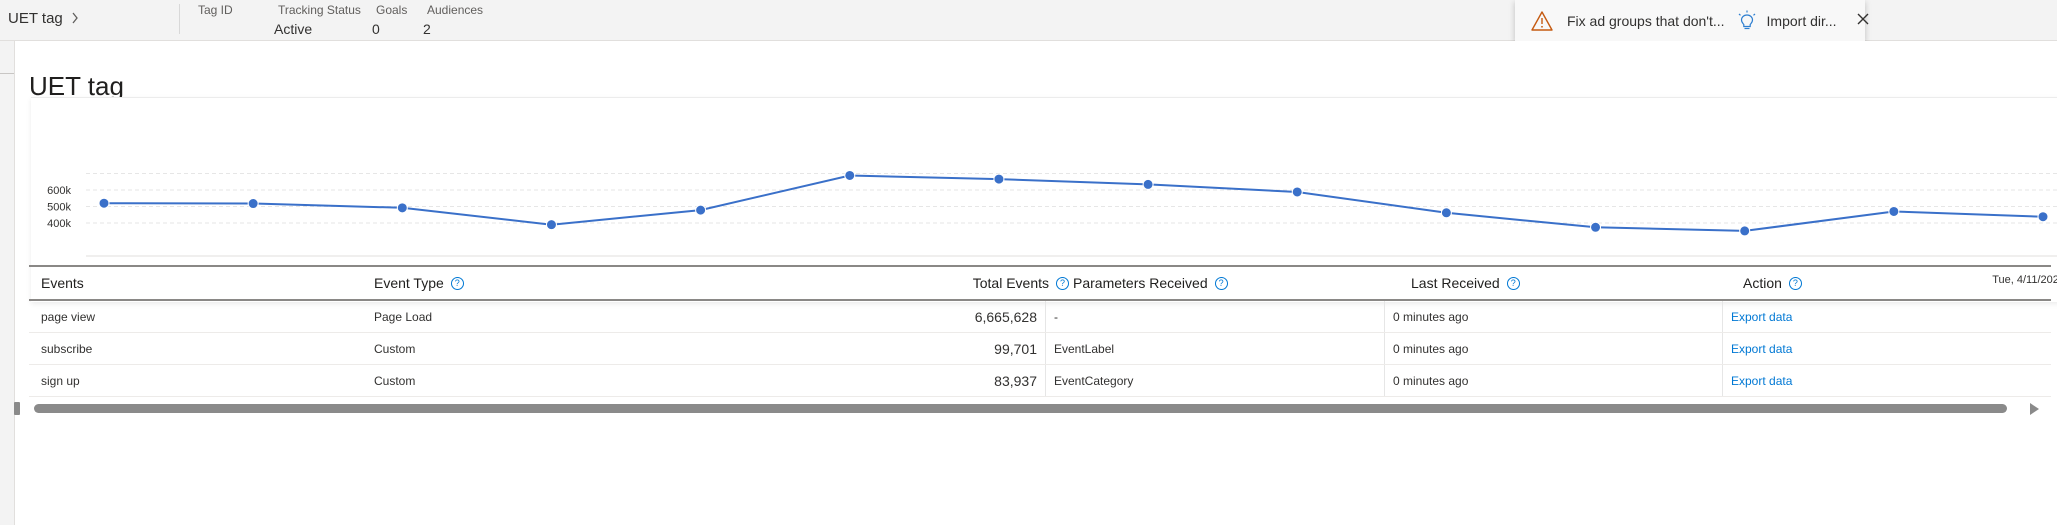 The width and height of the screenshot is (2057, 525). I want to click on total-events: 83,937, so click(1015, 380).